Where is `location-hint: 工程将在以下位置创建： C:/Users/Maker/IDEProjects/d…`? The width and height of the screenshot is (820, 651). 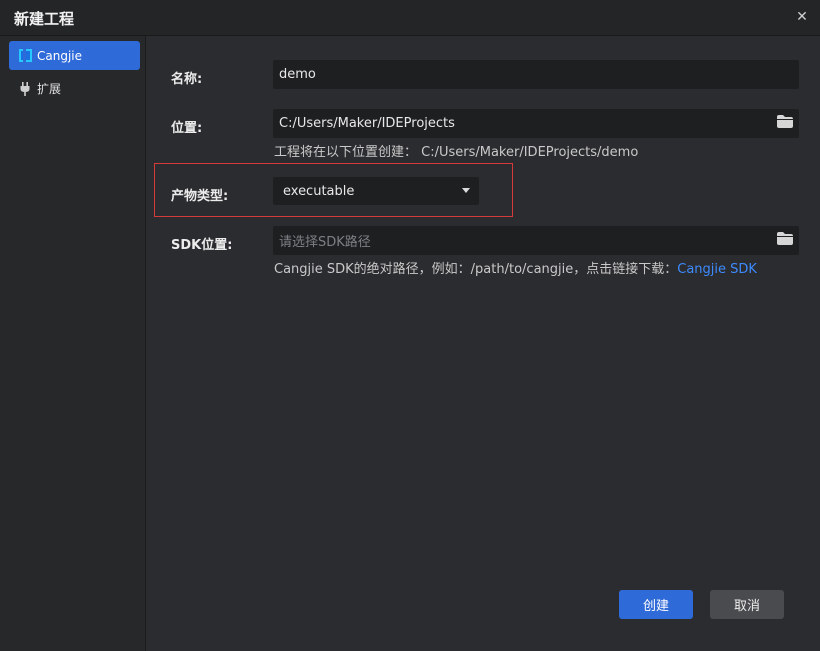 location-hint: 工程将在以下位置创建： C:/Users/Maker/IDEProjects/d… is located at coordinates (456, 152).